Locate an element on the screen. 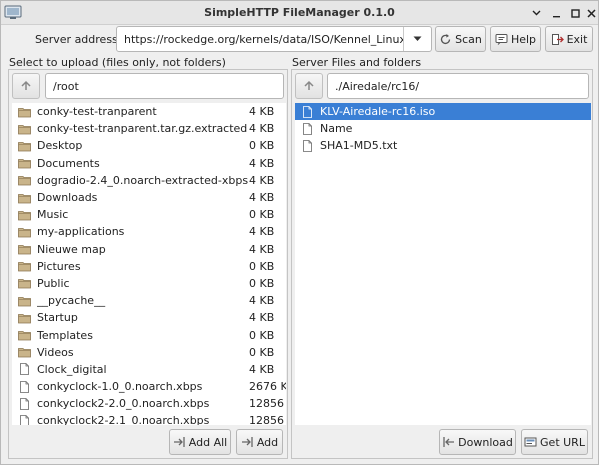 The height and width of the screenshot is (465, 599). dropdown-arrow-icon is located at coordinates (417, 39).